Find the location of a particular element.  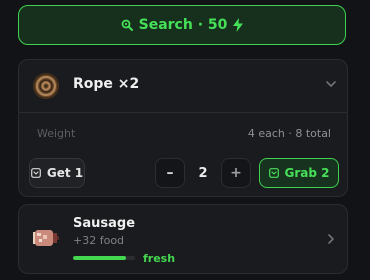

search-label: Search · 50 is located at coordinates (183, 25).